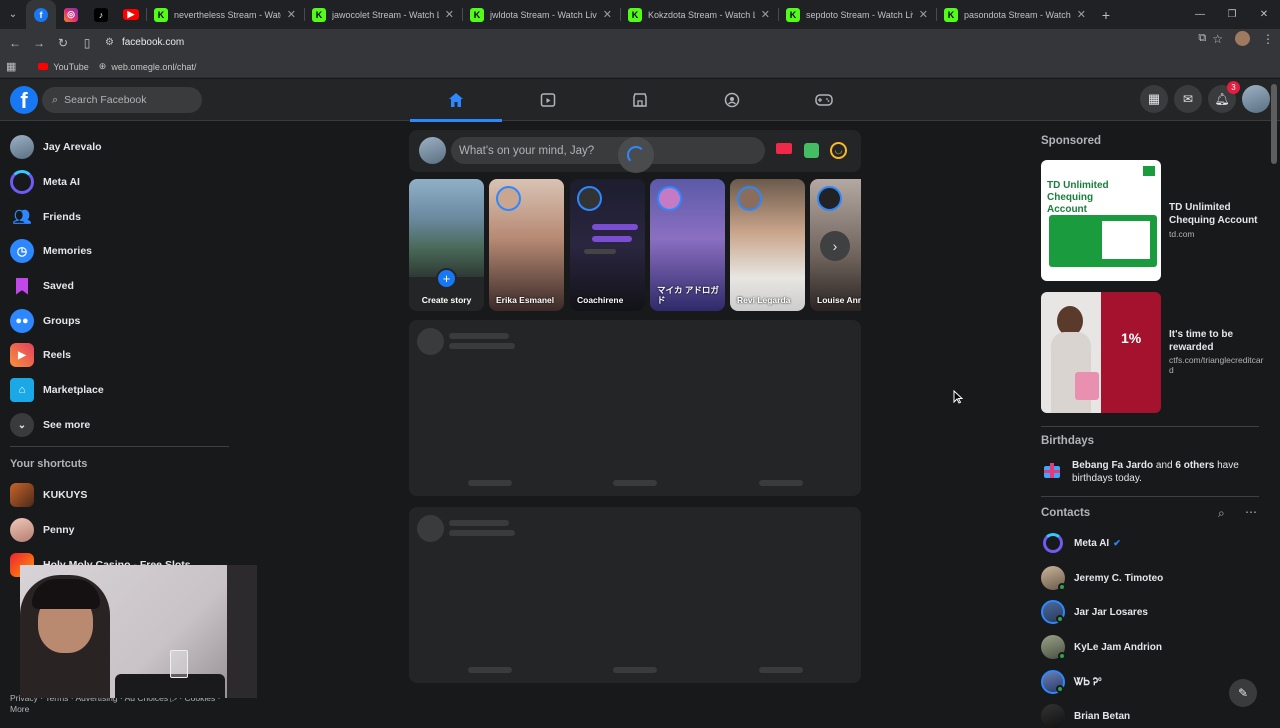  Describe the element at coordinates (61, 182) in the screenshot. I see `sidebar-item-label: Meta AI` at that location.